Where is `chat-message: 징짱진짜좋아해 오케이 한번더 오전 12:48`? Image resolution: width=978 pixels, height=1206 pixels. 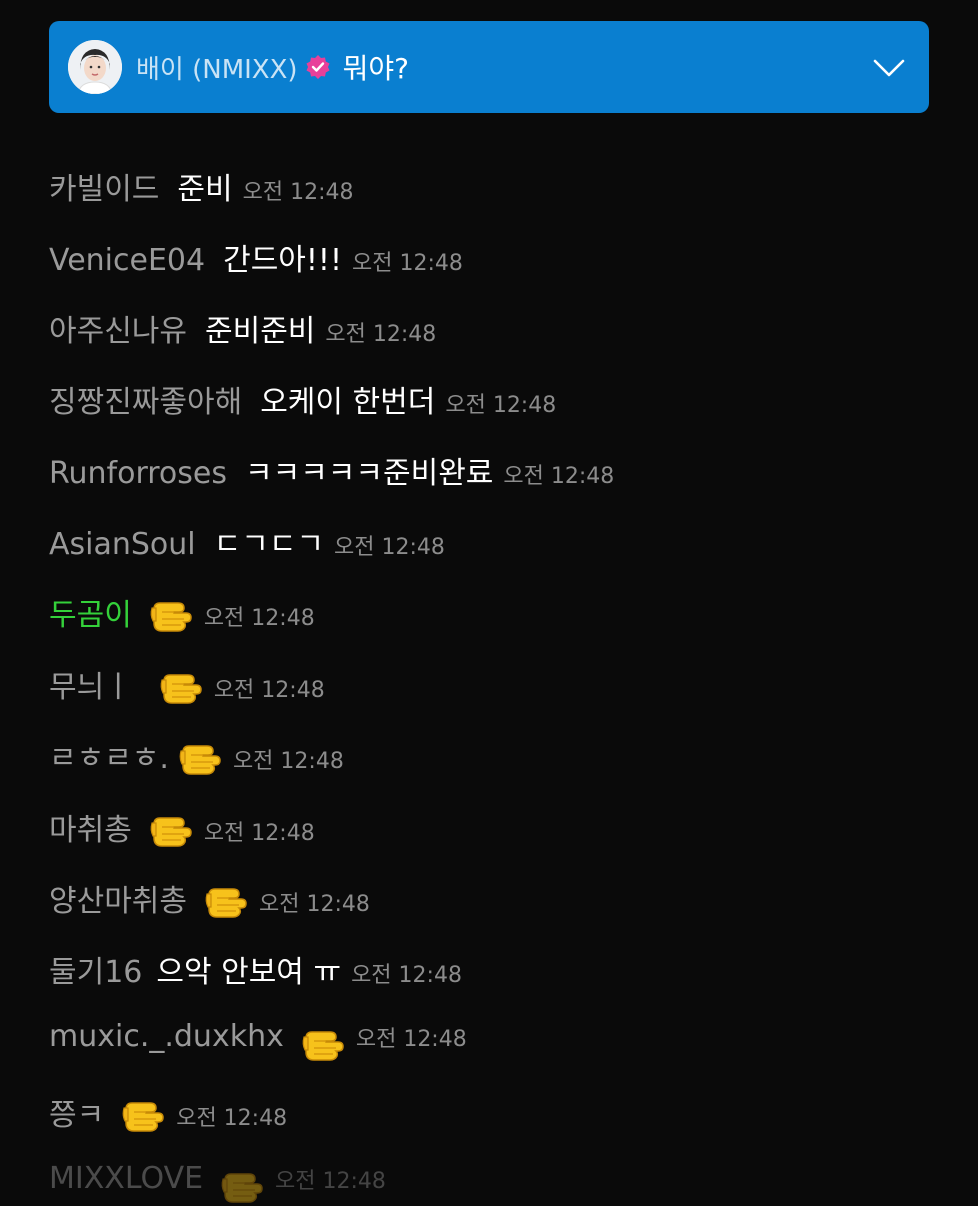
chat-message: 징짱진짜좋아해 오케이 한번더 오전 12:48 is located at coordinates (302, 399).